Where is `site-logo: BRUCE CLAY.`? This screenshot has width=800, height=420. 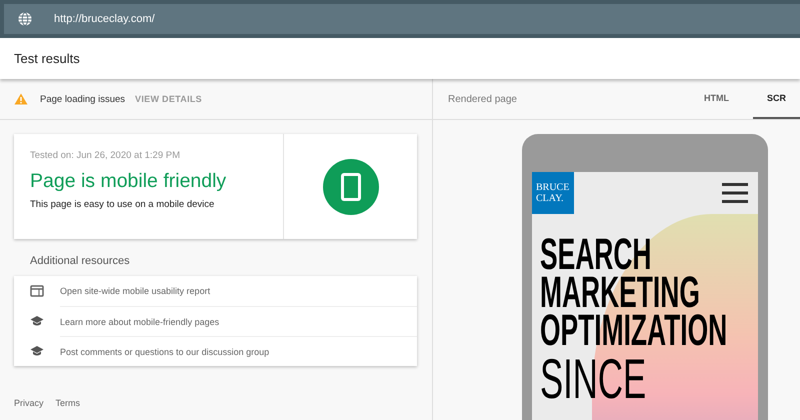 site-logo: BRUCE CLAY. is located at coordinates (553, 193).